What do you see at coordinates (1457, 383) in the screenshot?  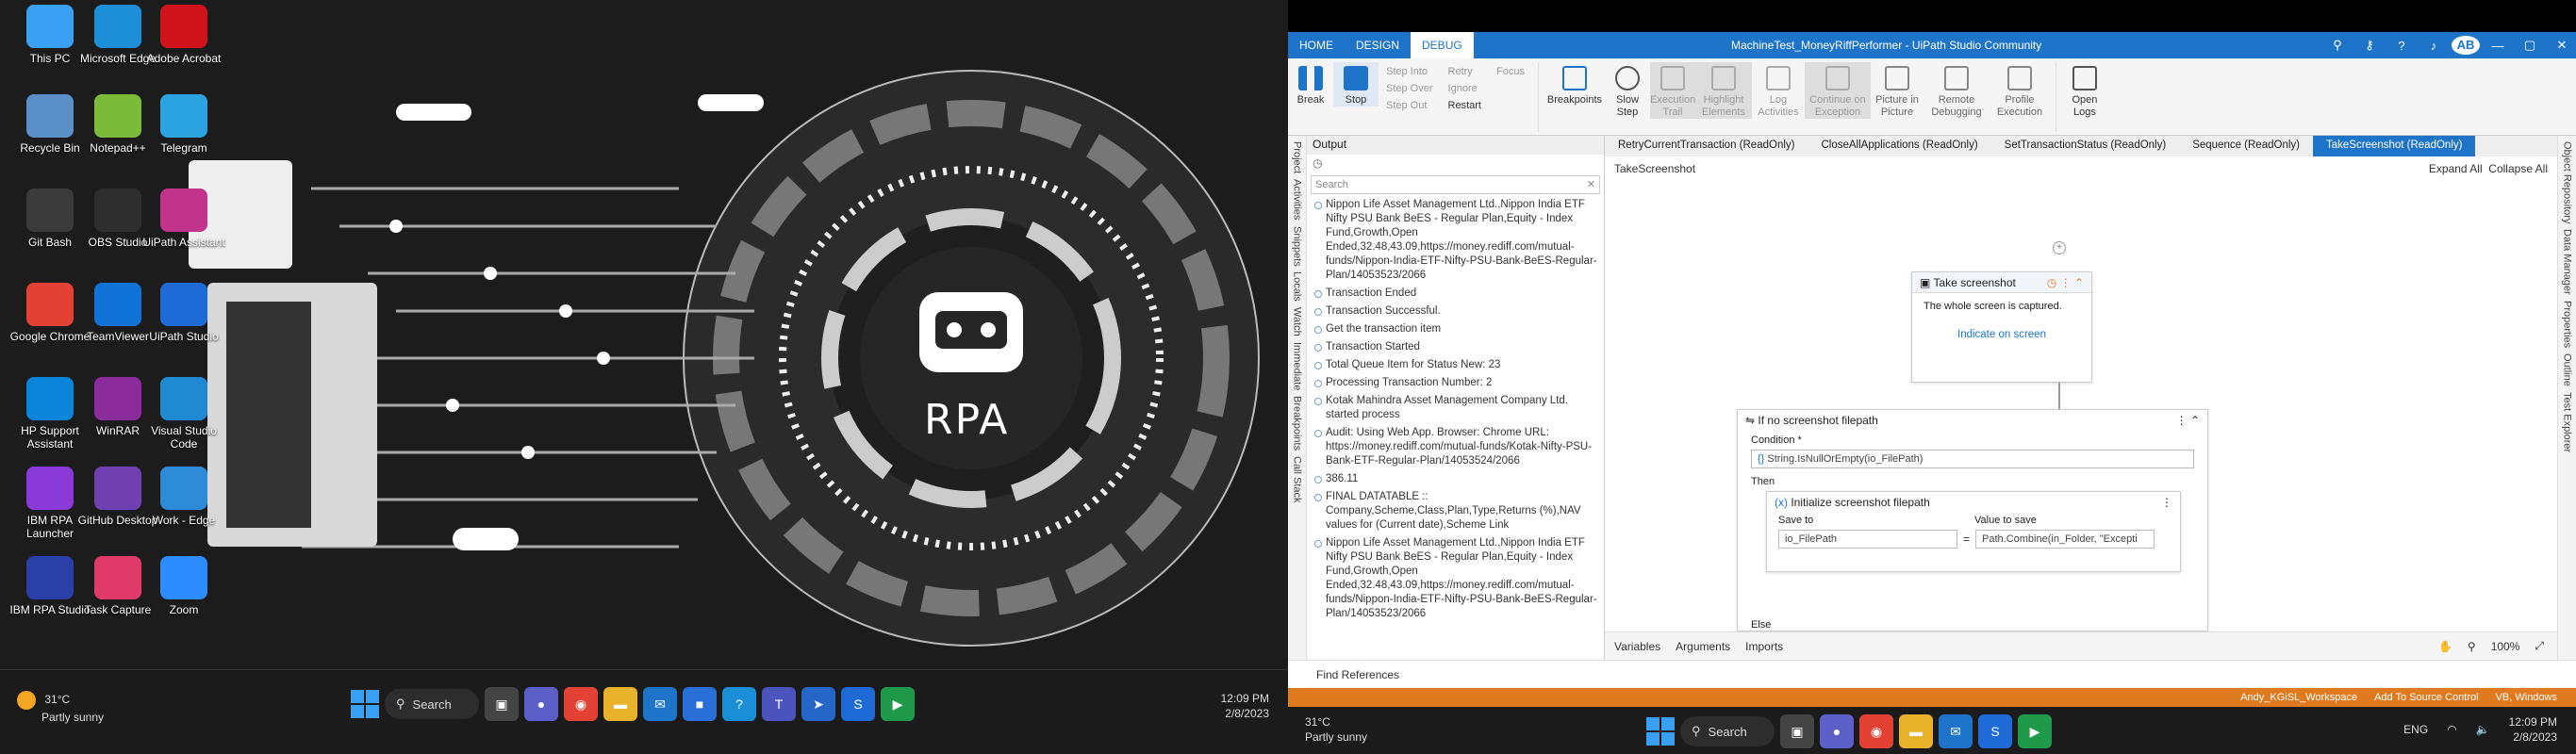 I see `output-line: Processing Transaction Number: 2` at bounding box center [1457, 383].